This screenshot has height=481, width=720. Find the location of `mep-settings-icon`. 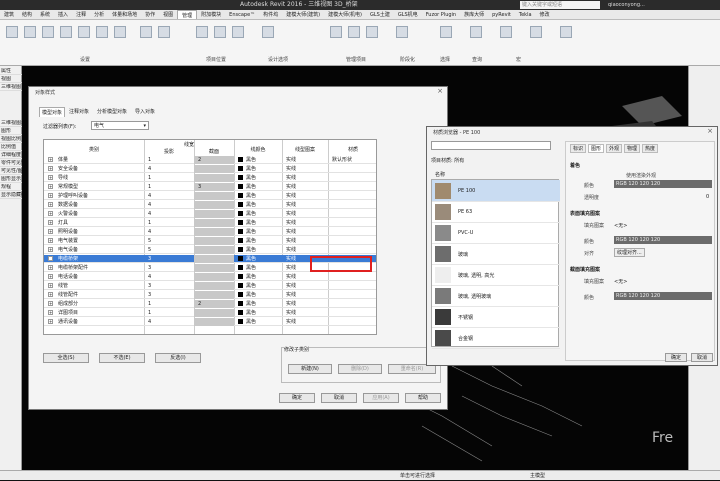

mep-settings-icon is located at coordinates (146, 32).